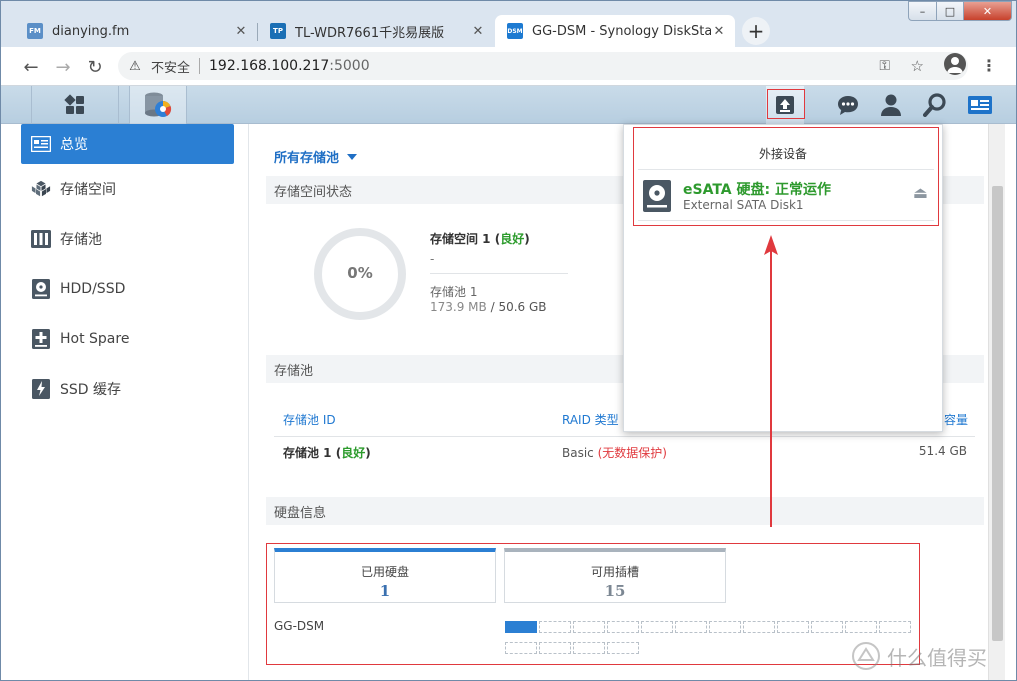  I want to click on tab-dsm: DSM GG-DSM - Synology DiskStatio ✕, so click(615, 31).